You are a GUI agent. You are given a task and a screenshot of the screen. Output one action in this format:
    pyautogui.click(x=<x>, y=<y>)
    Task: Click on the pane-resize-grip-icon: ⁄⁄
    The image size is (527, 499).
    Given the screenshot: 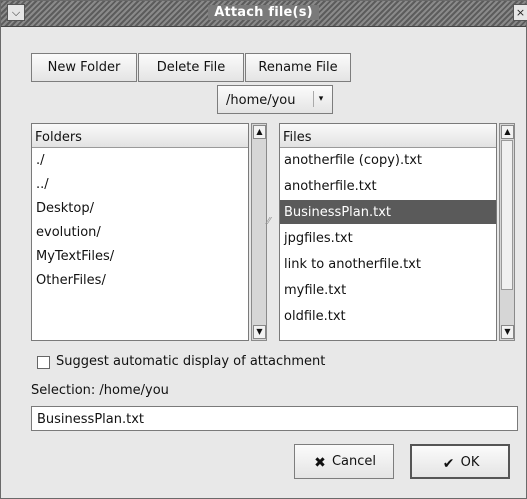 What is the action you would take?
    pyautogui.click(x=268, y=221)
    